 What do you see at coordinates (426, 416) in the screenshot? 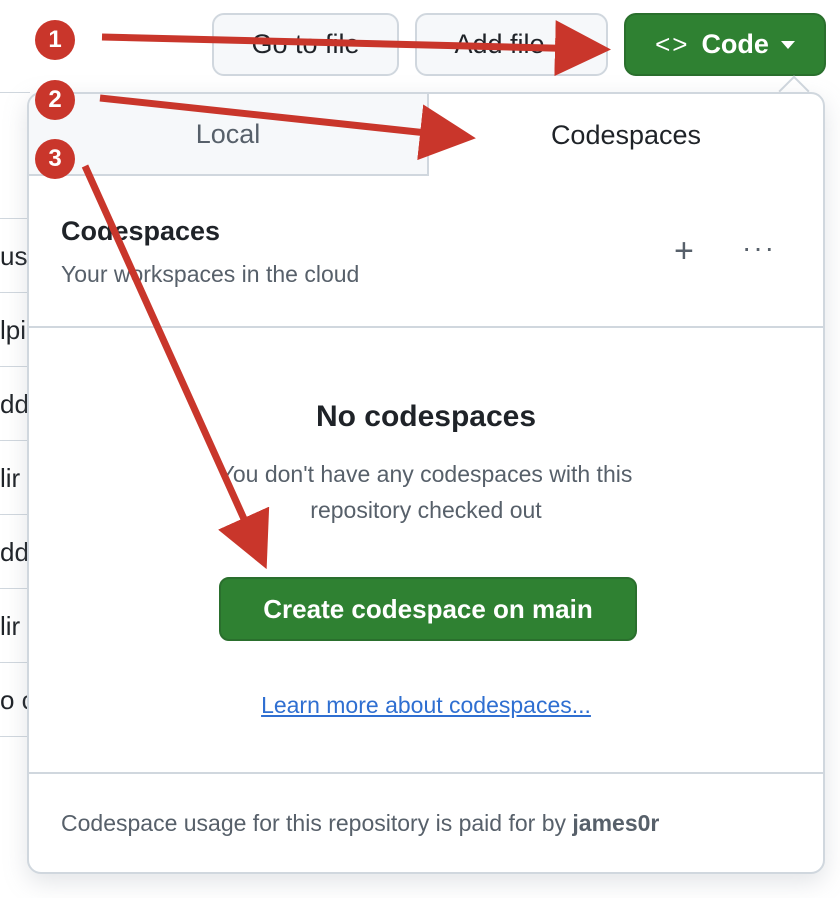
I see `empty-state-title: No codespaces` at bounding box center [426, 416].